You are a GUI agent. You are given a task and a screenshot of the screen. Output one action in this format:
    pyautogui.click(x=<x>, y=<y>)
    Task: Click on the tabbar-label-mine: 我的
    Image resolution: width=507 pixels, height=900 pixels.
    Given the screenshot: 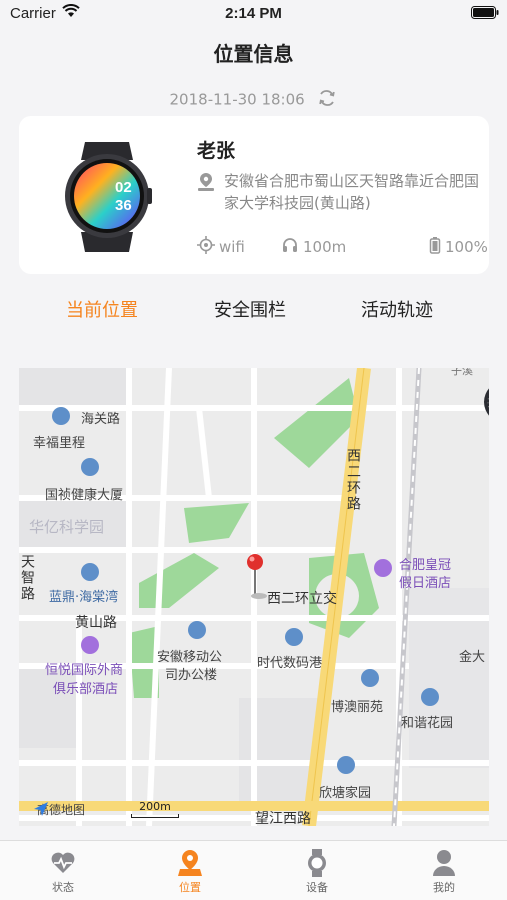 What is the action you would take?
    pyautogui.click(x=444, y=887)
    